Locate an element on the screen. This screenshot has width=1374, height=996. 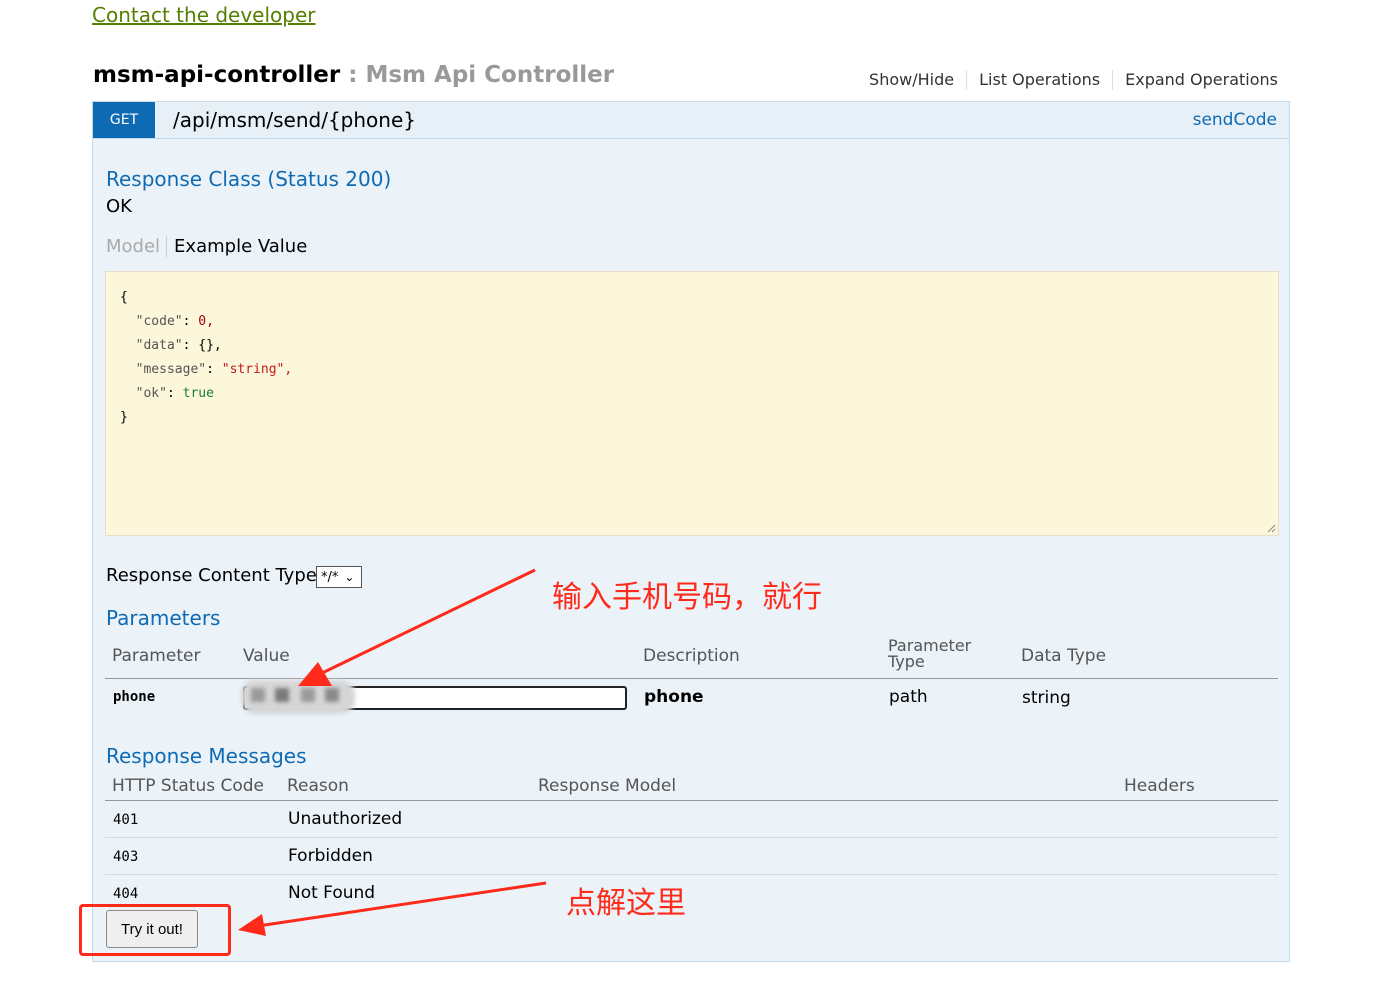
http-method-badge: GET is located at coordinates (124, 120).